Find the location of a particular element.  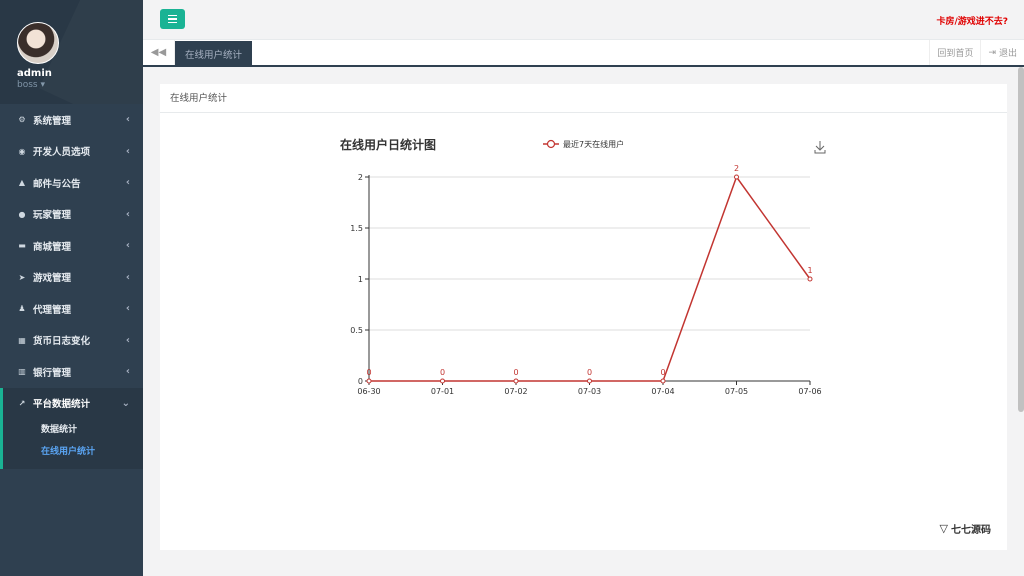

watermark: ▽ 七七源码 is located at coordinates (965, 528).